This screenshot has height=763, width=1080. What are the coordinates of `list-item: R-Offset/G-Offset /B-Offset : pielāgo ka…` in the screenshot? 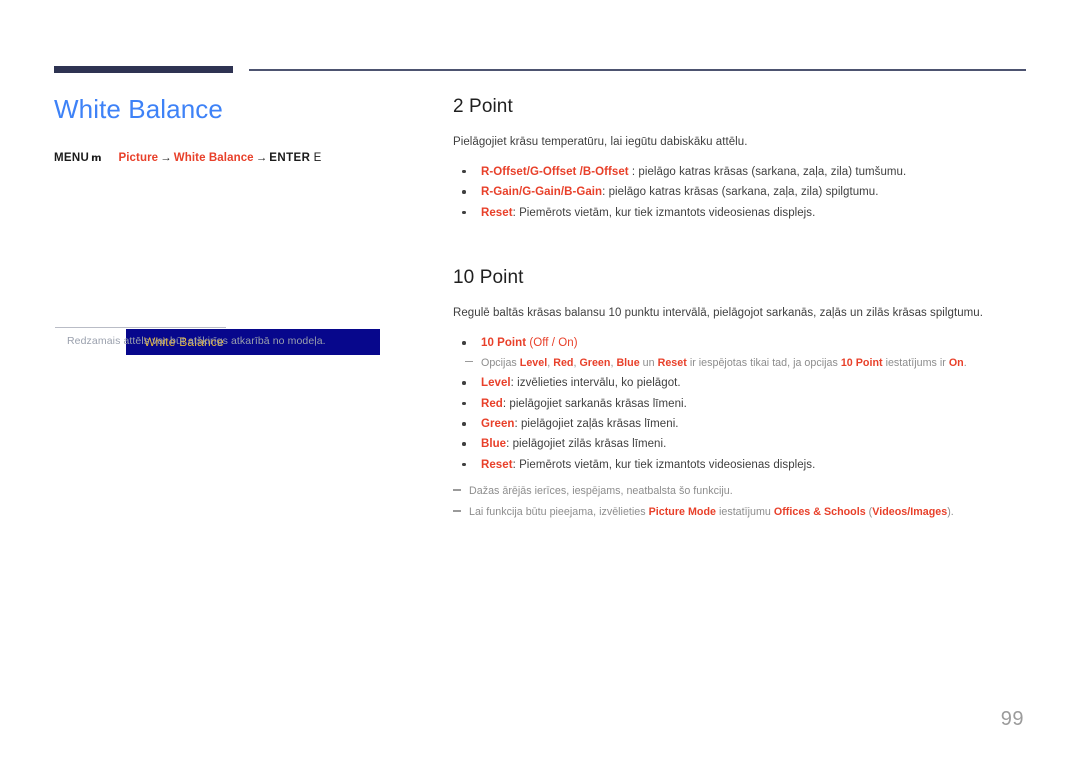 It's located at (743, 172).